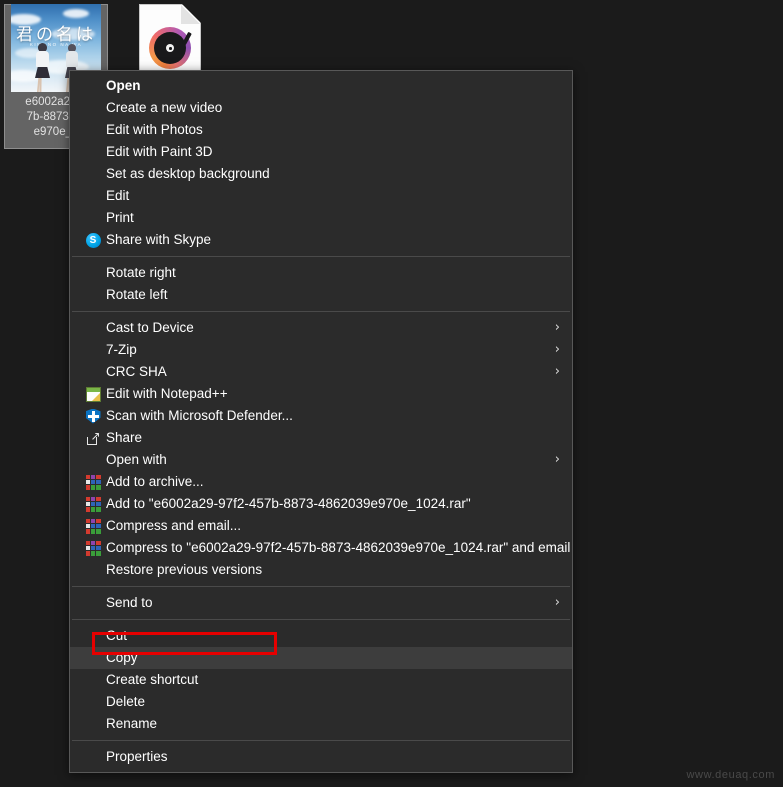 The width and height of the screenshot is (783, 787). I want to click on menu-item-label: Edit with Photos, so click(154, 129).